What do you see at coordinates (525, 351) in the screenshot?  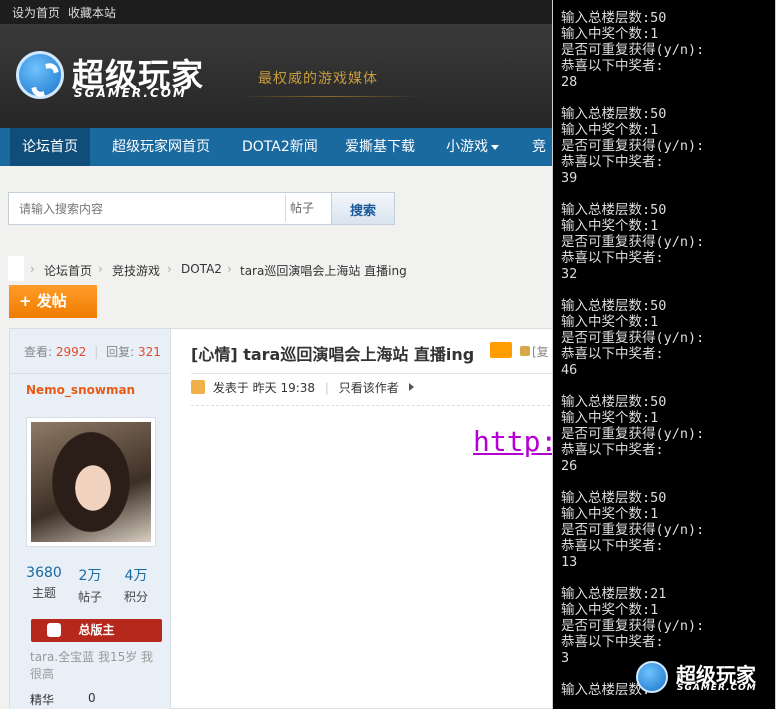 I see `lock-icon` at bounding box center [525, 351].